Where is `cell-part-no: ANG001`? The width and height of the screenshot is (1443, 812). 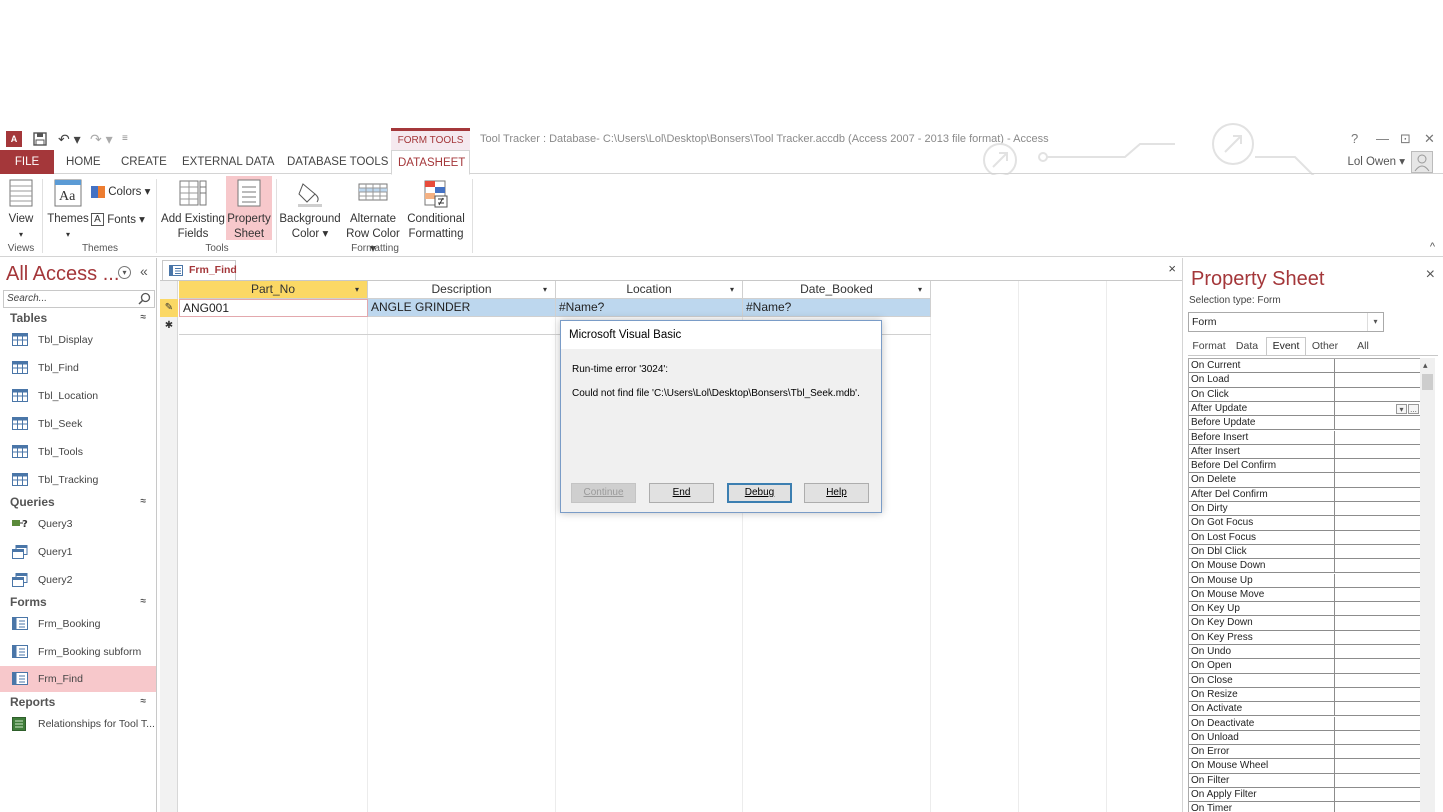
cell-part-no: ANG001 is located at coordinates (273, 308).